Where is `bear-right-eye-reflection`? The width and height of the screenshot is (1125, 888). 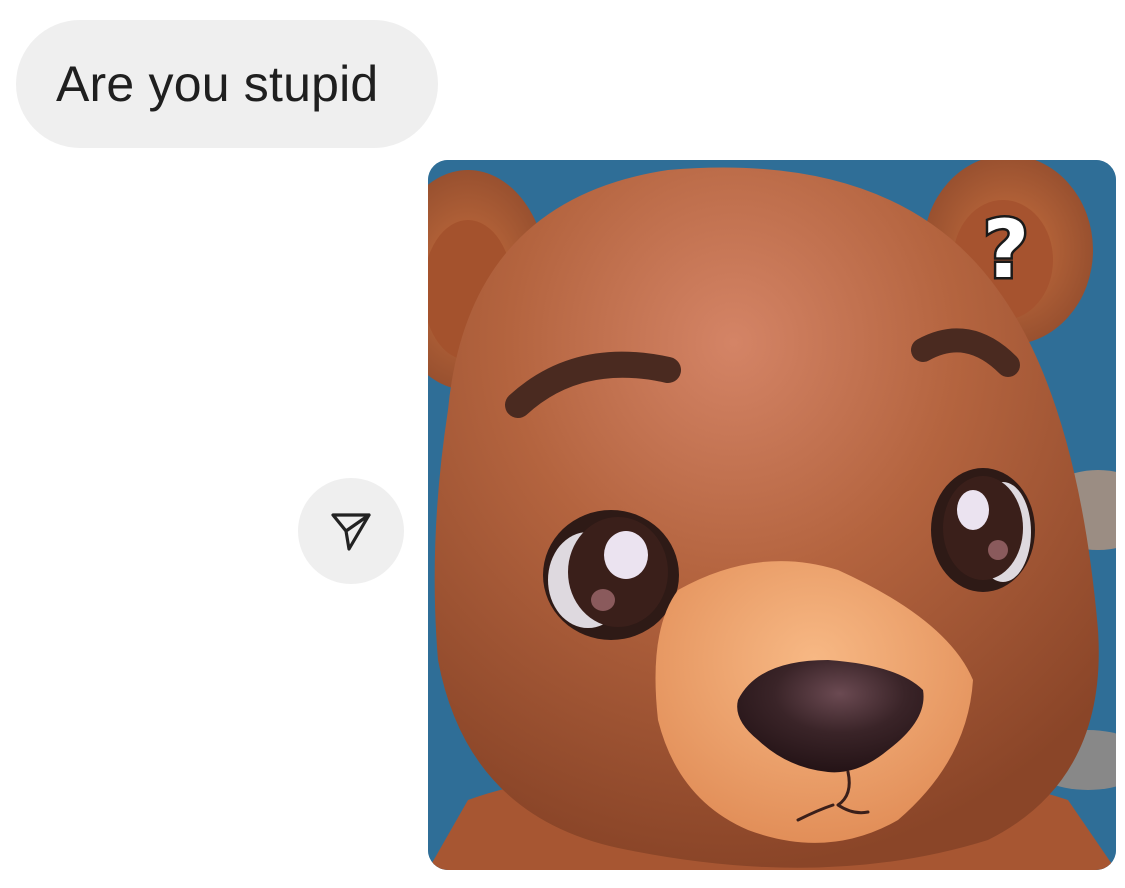 bear-right-eye-reflection is located at coordinates (998, 550).